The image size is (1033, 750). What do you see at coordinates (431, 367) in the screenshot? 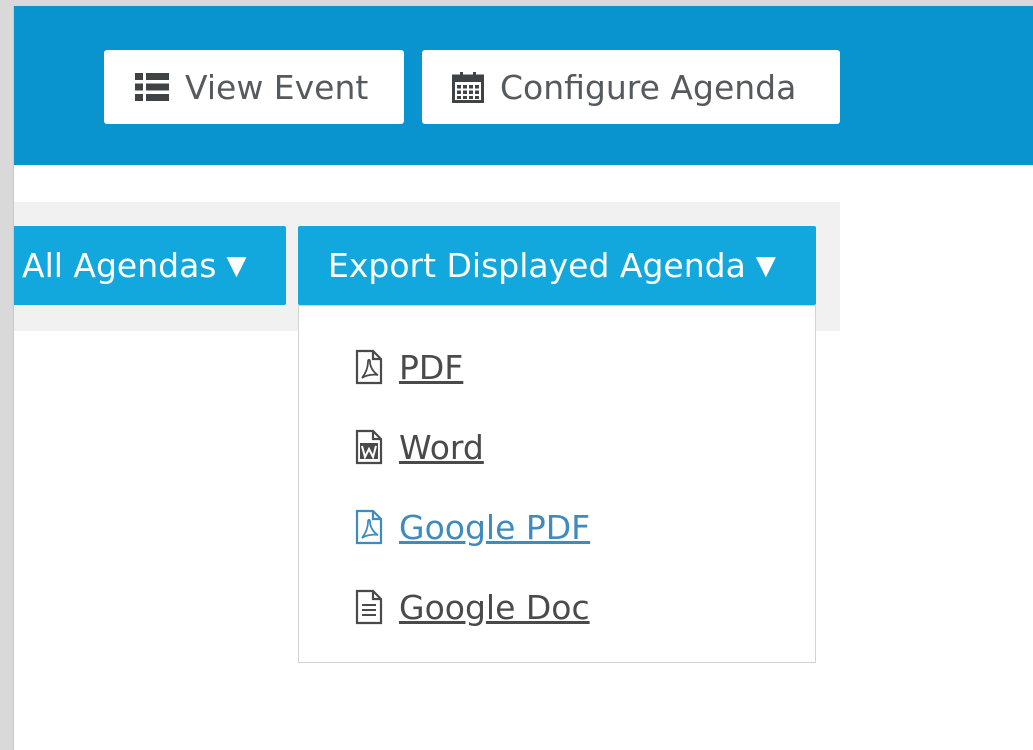
I see `export-pdf-label: PDF` at bounding box center [431, 367].